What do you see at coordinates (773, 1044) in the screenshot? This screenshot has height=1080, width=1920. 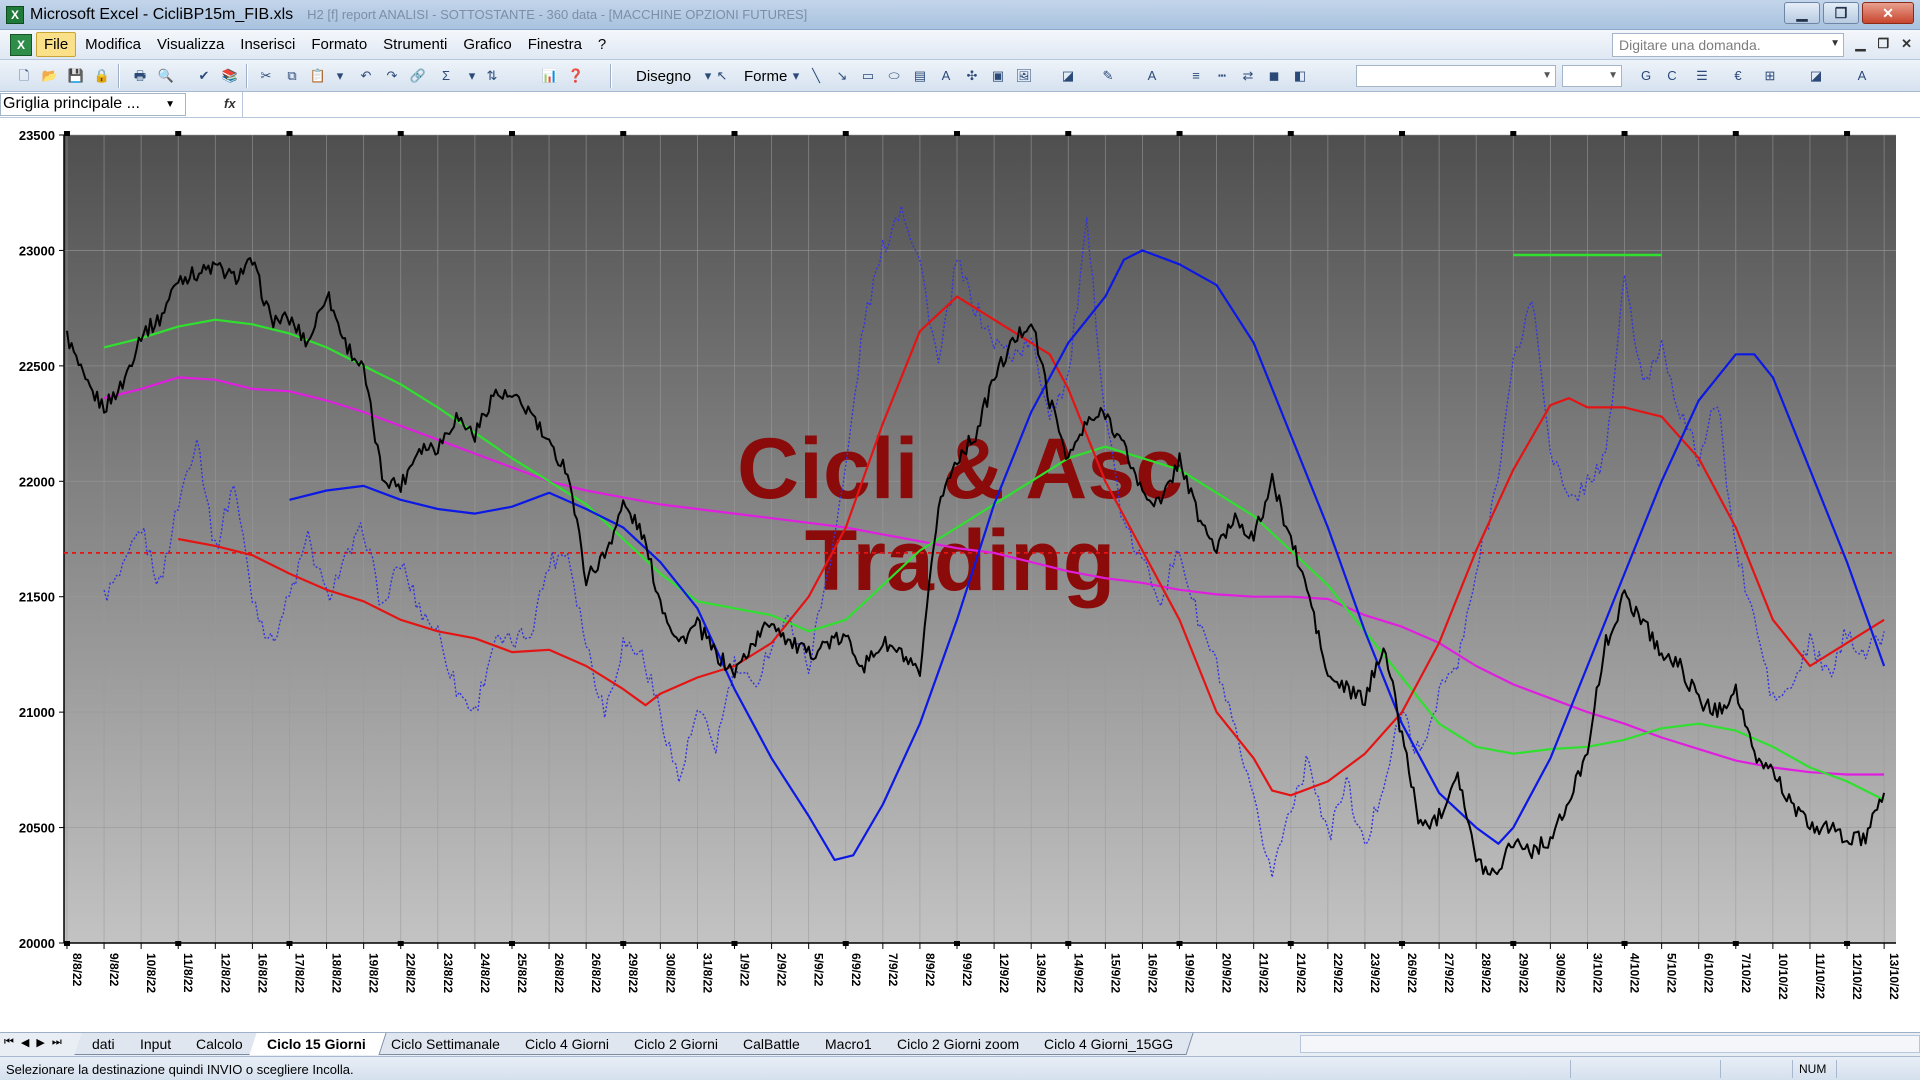 I see `tab-calbattle: CalBattle` at bounding box center [773, 1044].